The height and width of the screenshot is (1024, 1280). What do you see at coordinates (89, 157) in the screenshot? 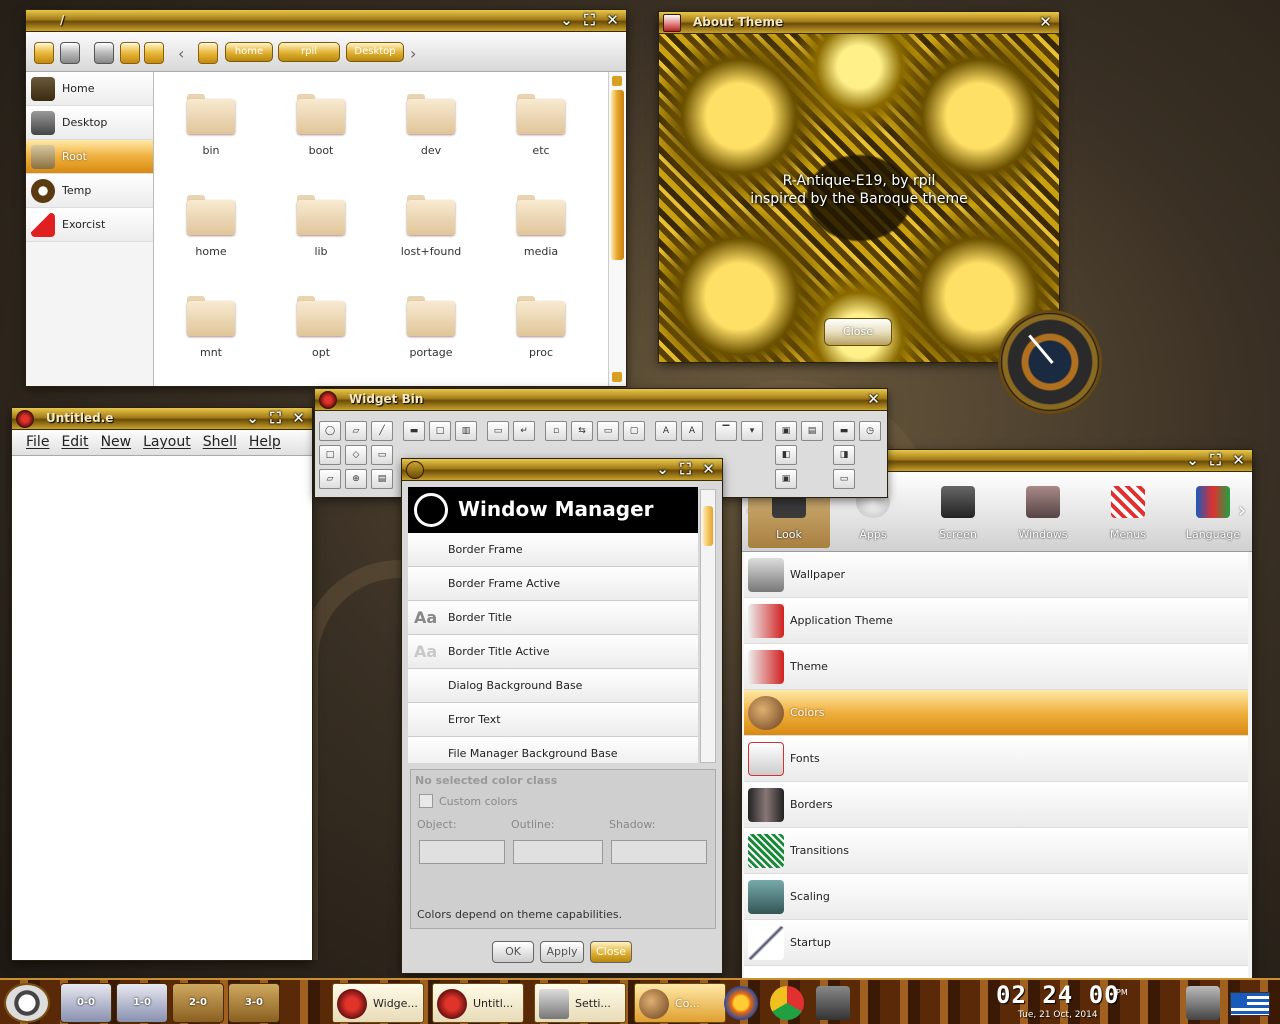
I see `sidebar-item-root: Root` at bounding box center [89, 157].